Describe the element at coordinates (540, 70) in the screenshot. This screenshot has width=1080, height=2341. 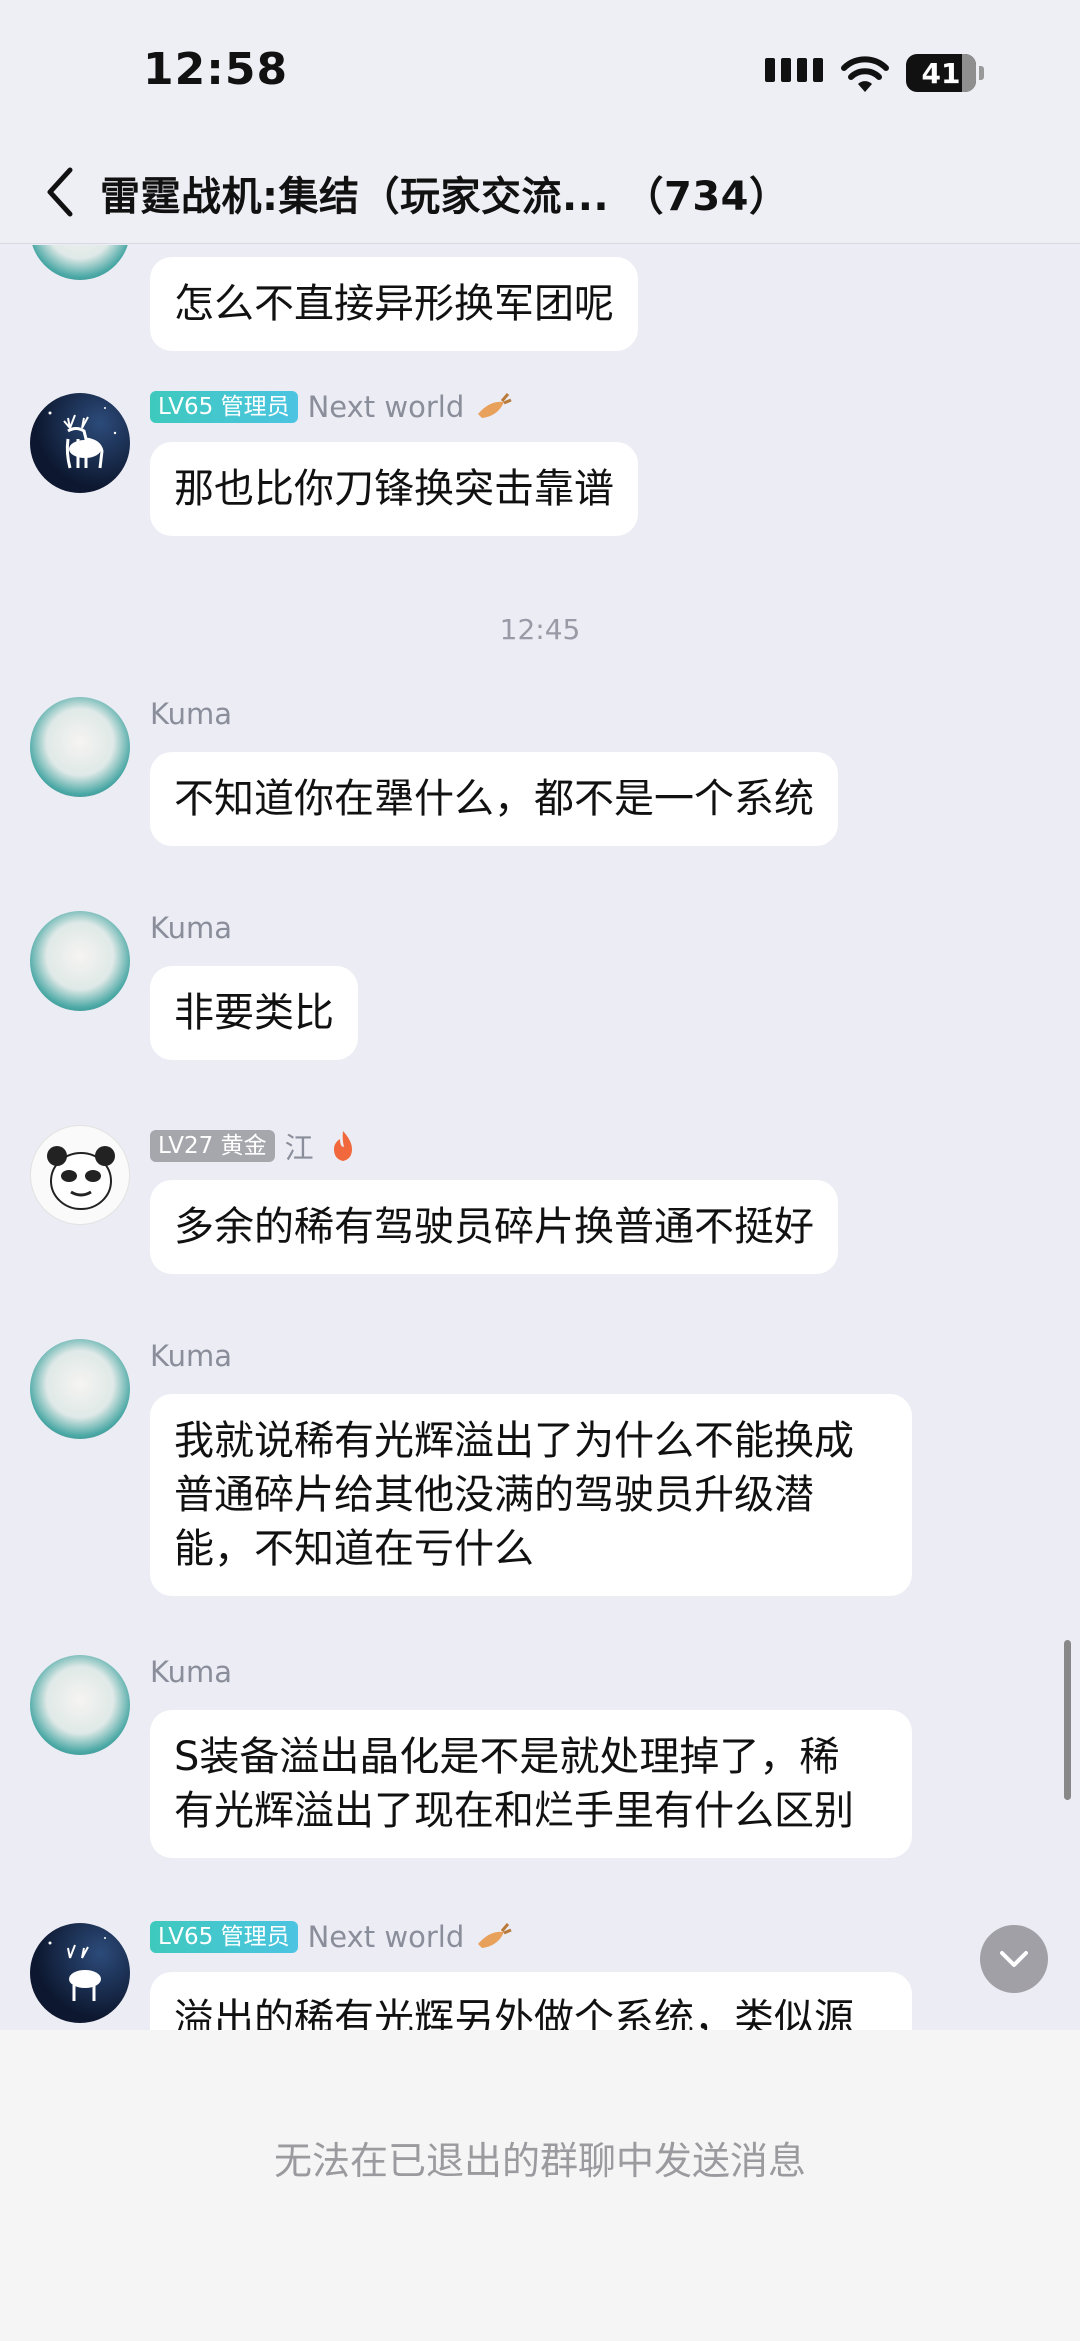
I see `status-bar: 12:58 41` at that location.